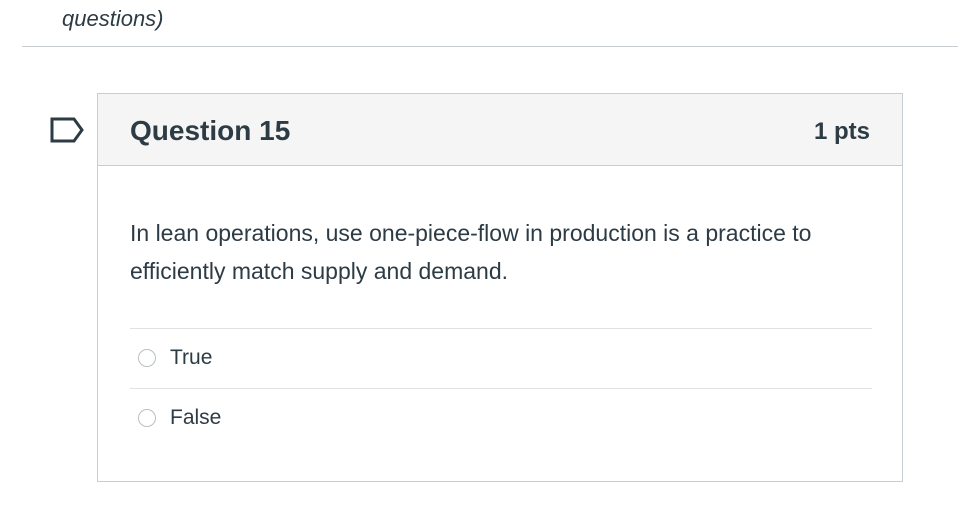  Describe the element at coordinates (841, 131) in the screenshot. I see `question-points: 1 pts` at that location.